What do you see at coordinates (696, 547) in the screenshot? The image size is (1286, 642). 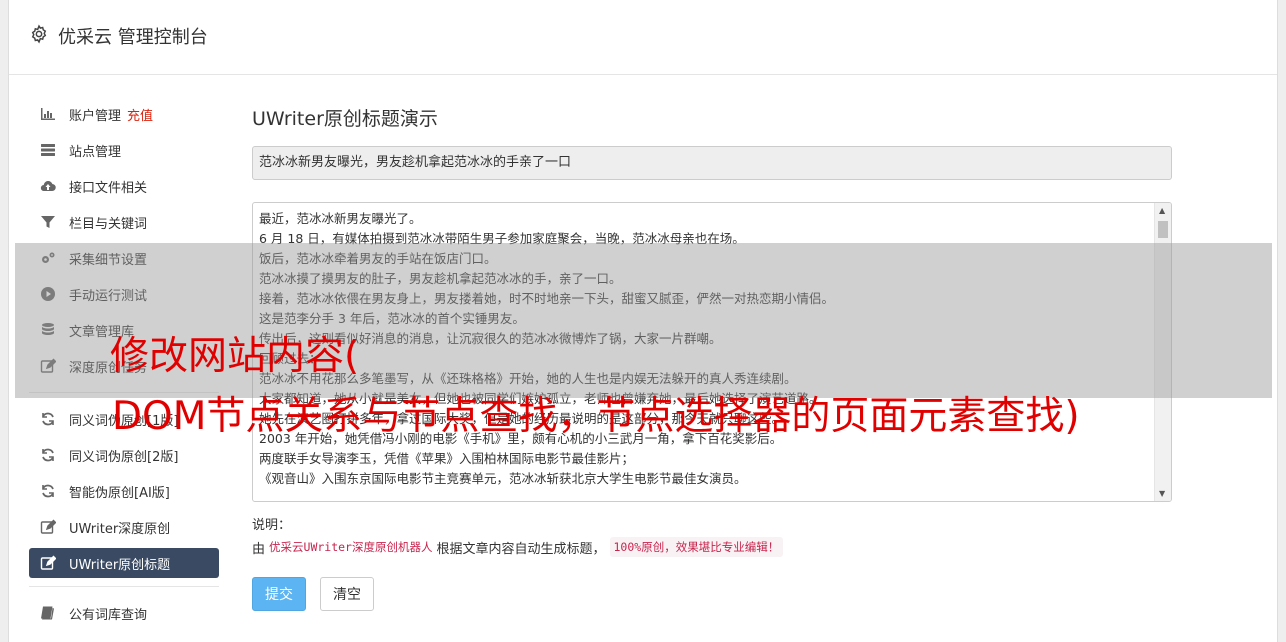 I see `description-highlight: 100%原创，效果堪比专业编辑！` at bounding box center [696, 547].